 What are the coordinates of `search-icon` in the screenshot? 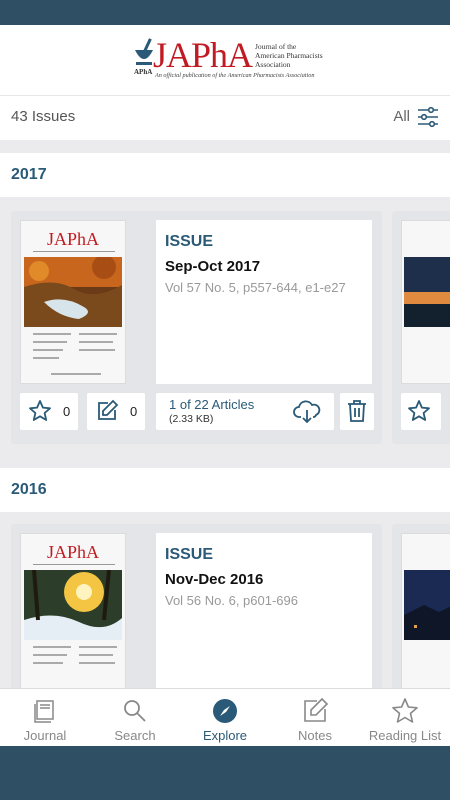 It's located at (135, 711).